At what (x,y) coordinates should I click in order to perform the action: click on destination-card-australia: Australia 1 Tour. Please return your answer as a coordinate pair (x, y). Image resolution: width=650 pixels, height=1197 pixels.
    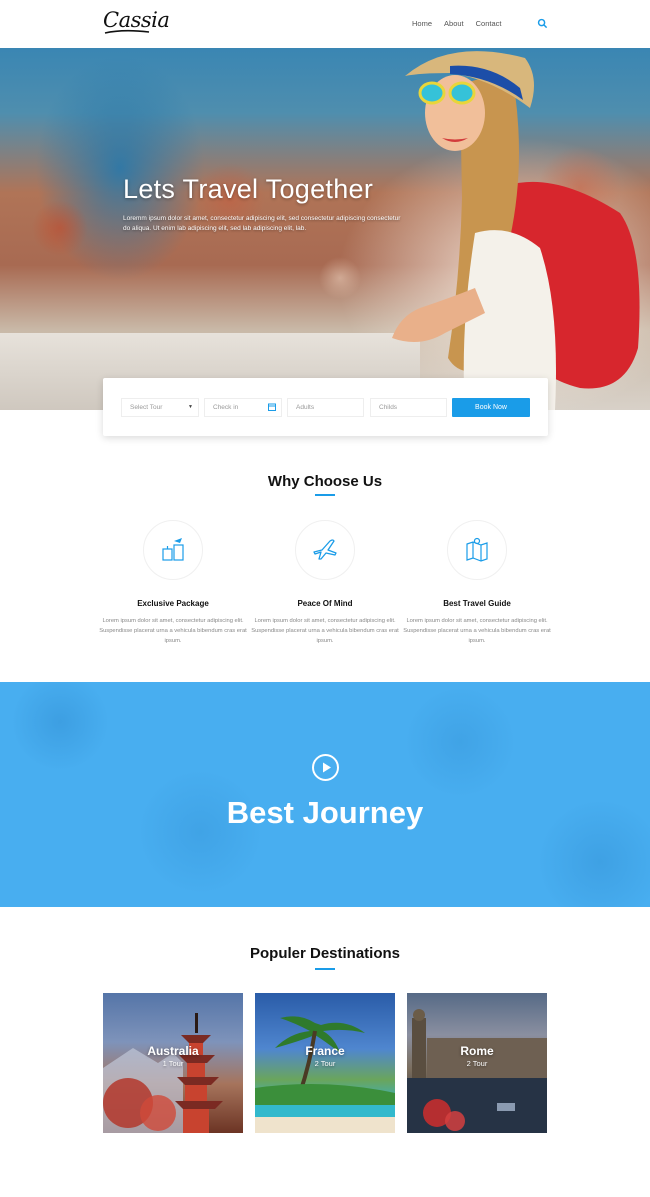
    Looking at the image, I should click on (173, 1063).